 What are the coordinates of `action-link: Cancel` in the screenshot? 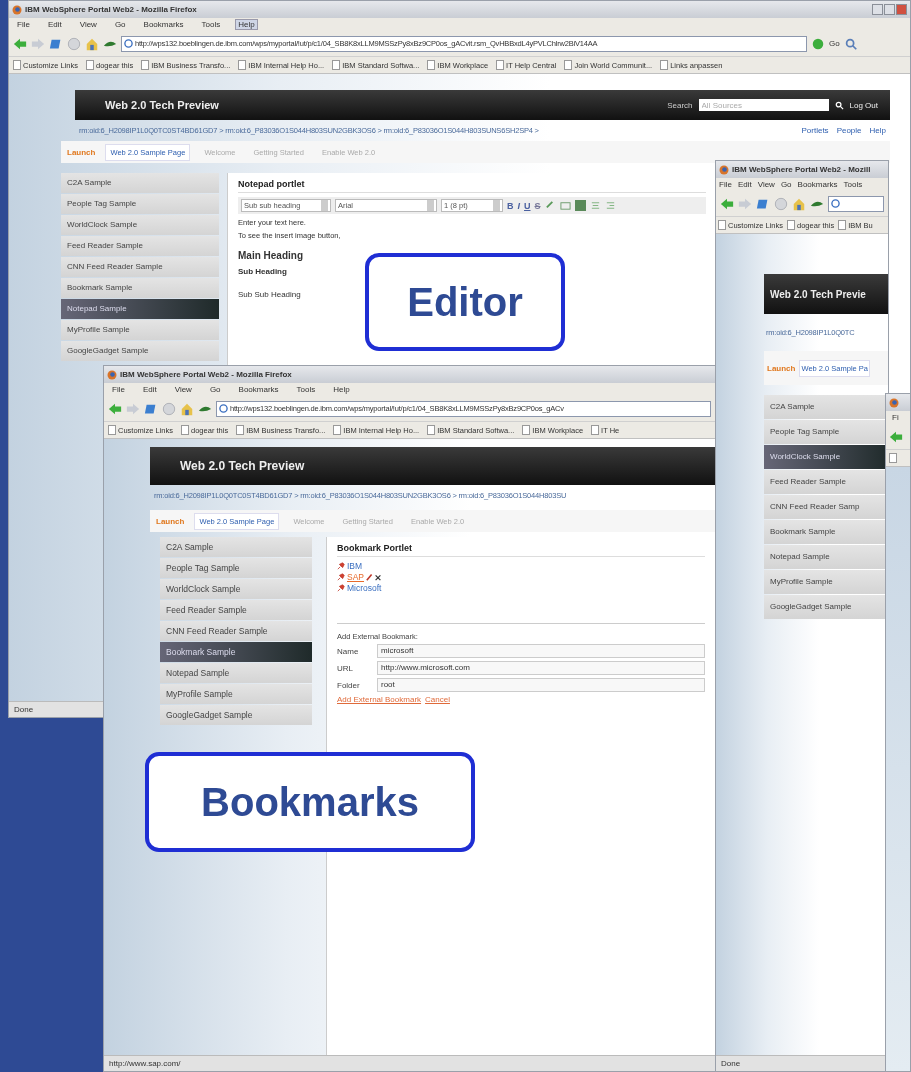 It's located at (437, 699).